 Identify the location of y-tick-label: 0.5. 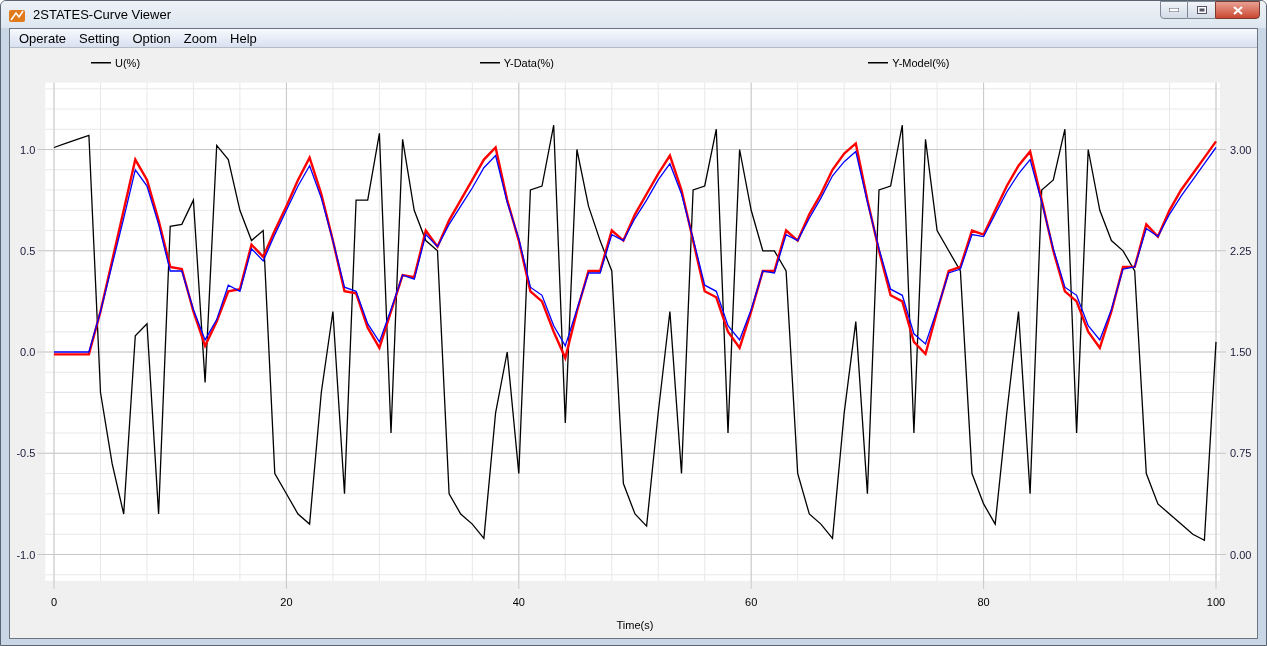
(28, 250).